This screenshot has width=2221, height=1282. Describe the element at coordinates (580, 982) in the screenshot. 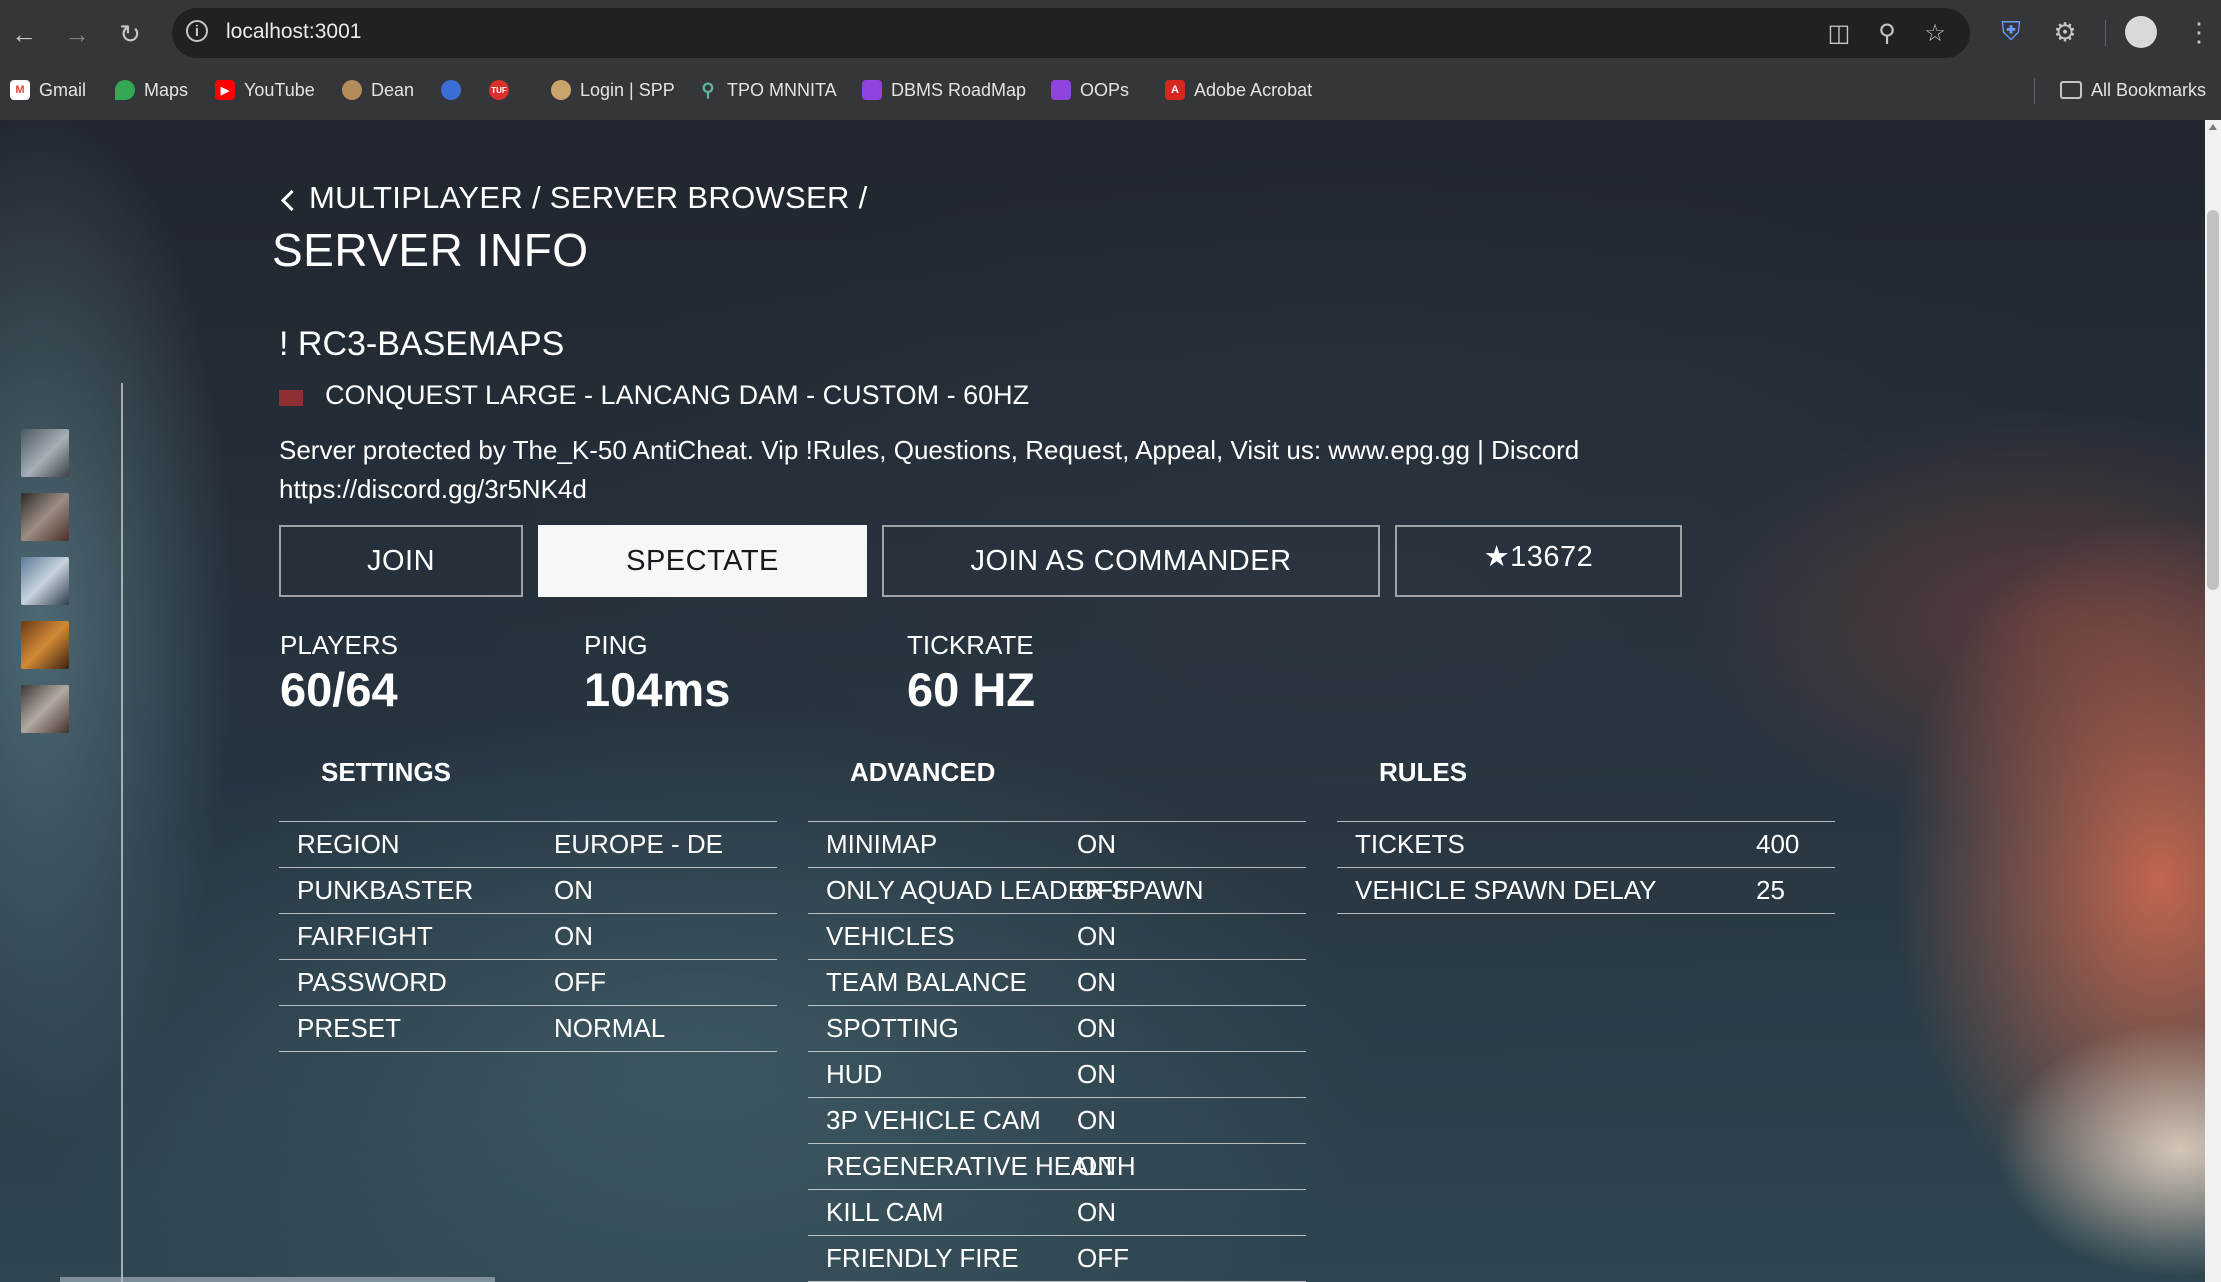

I see `setting-value: OFF` at that location.